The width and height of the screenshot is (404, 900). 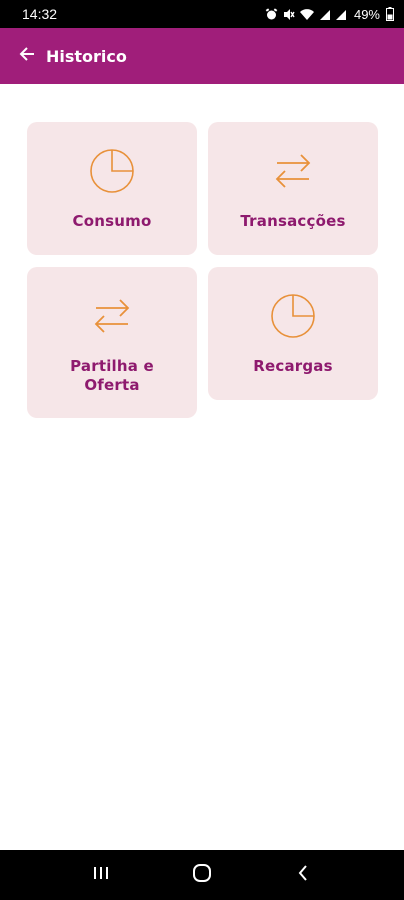 What do you see at coordinates (86, 56) in the screenshot?
I see `page-title: Historico` at bounding box center [86, 56].